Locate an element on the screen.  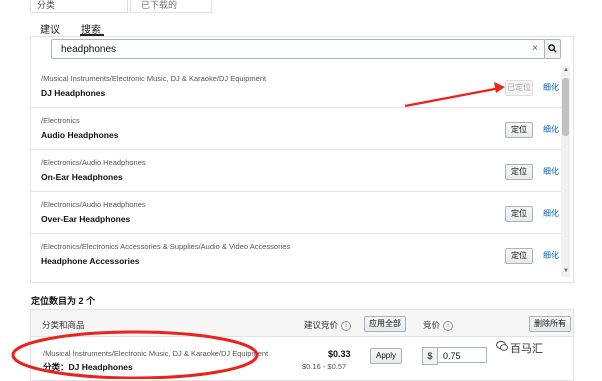
annotation-ellipse is located at coordinates (135, 354).